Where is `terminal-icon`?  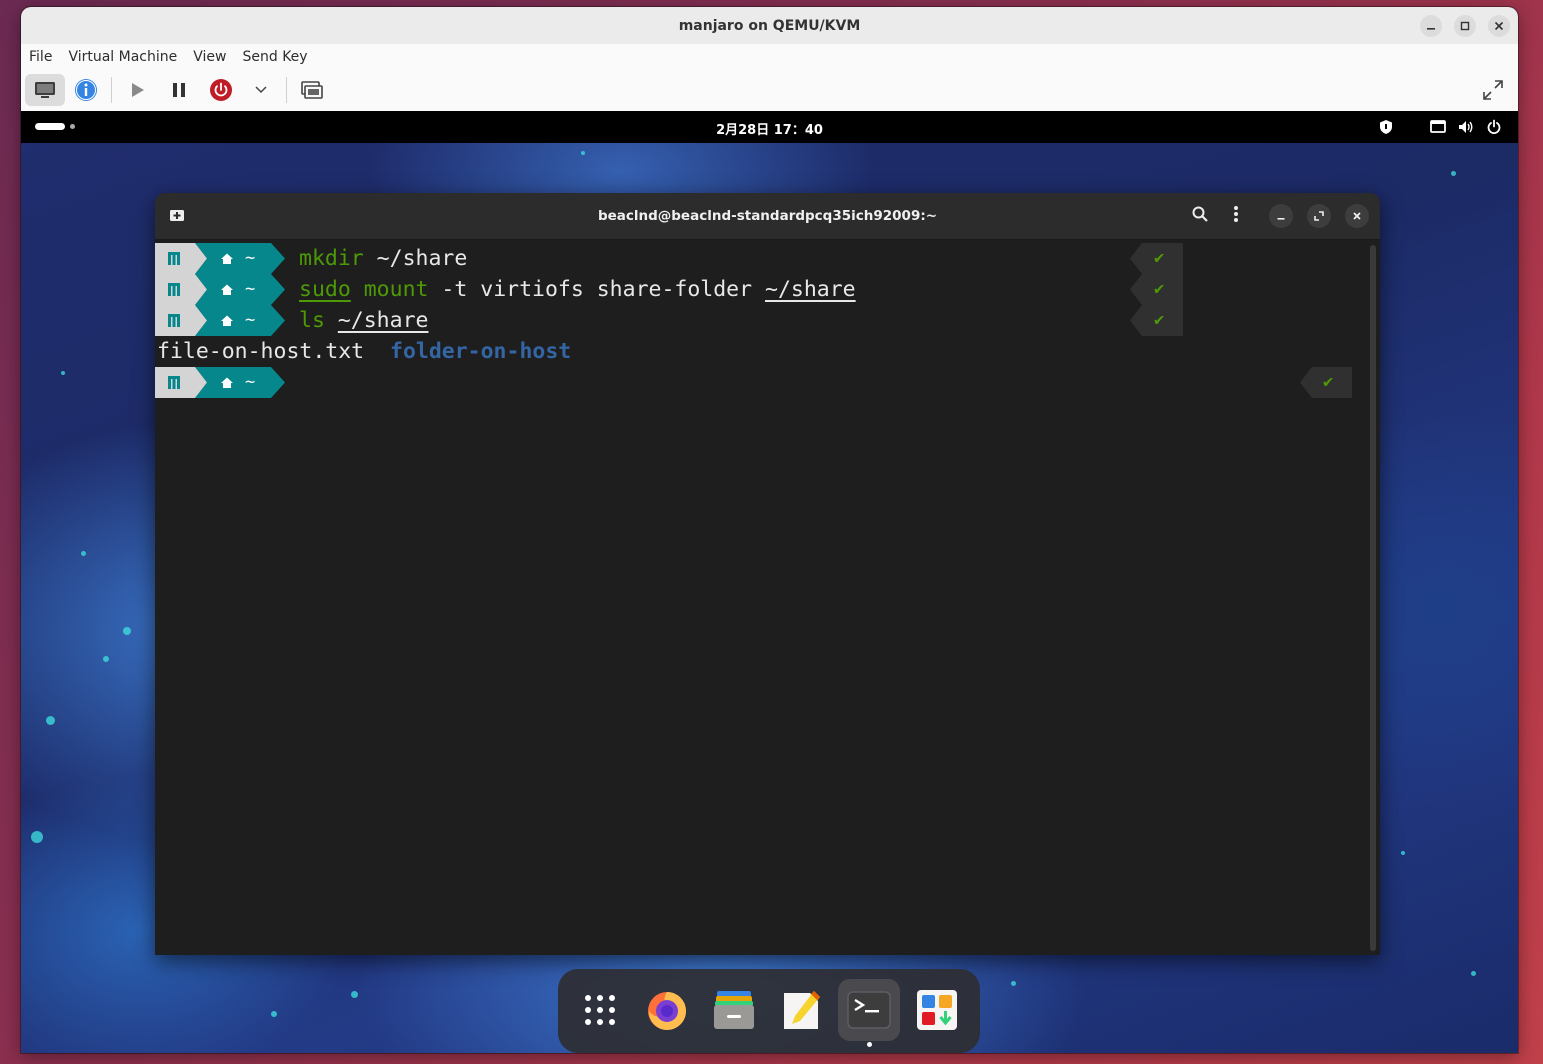
terminal-icon is located at coordinates (869, 1010).